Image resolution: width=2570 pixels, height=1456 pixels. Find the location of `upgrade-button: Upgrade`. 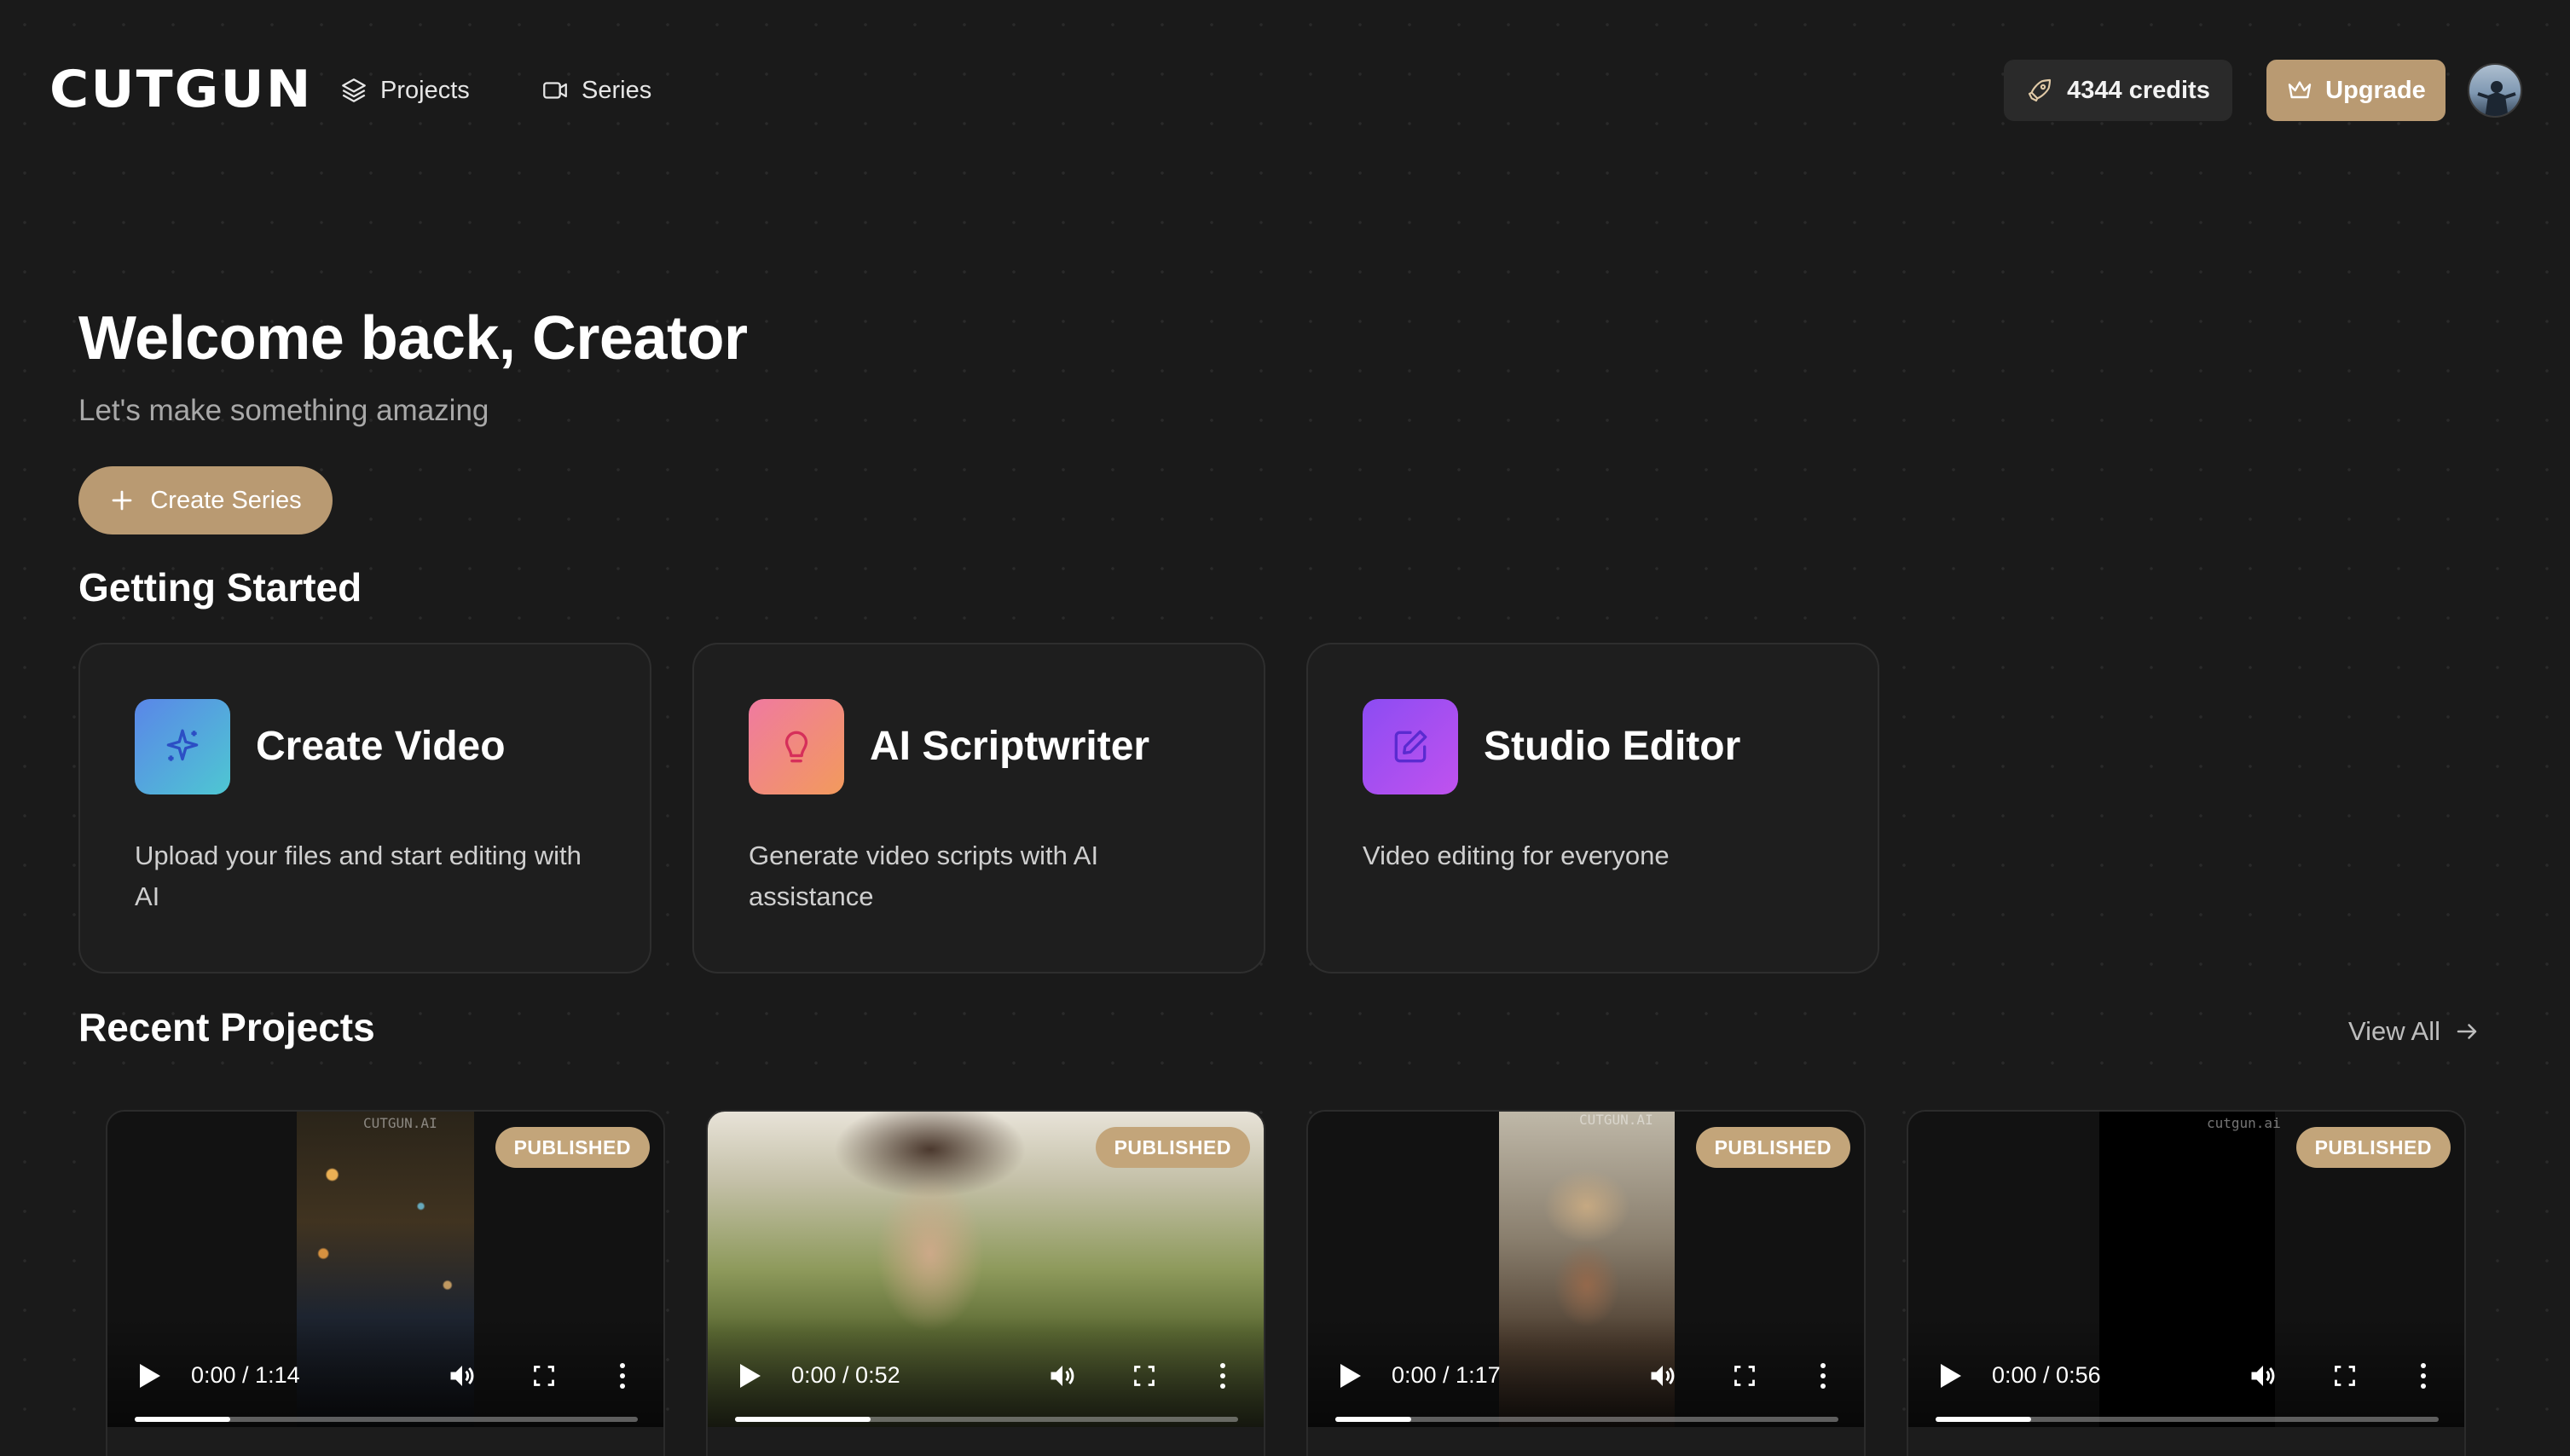

upgrade-button: Upgrade is located at coordinates (2356, 90).